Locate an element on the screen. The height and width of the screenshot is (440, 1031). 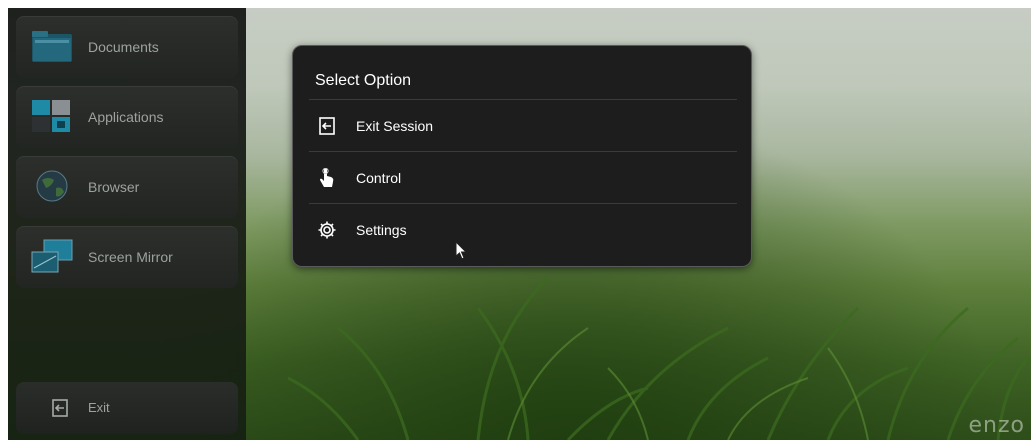
brand-logo: enzo is located at coordinates (996, 425).